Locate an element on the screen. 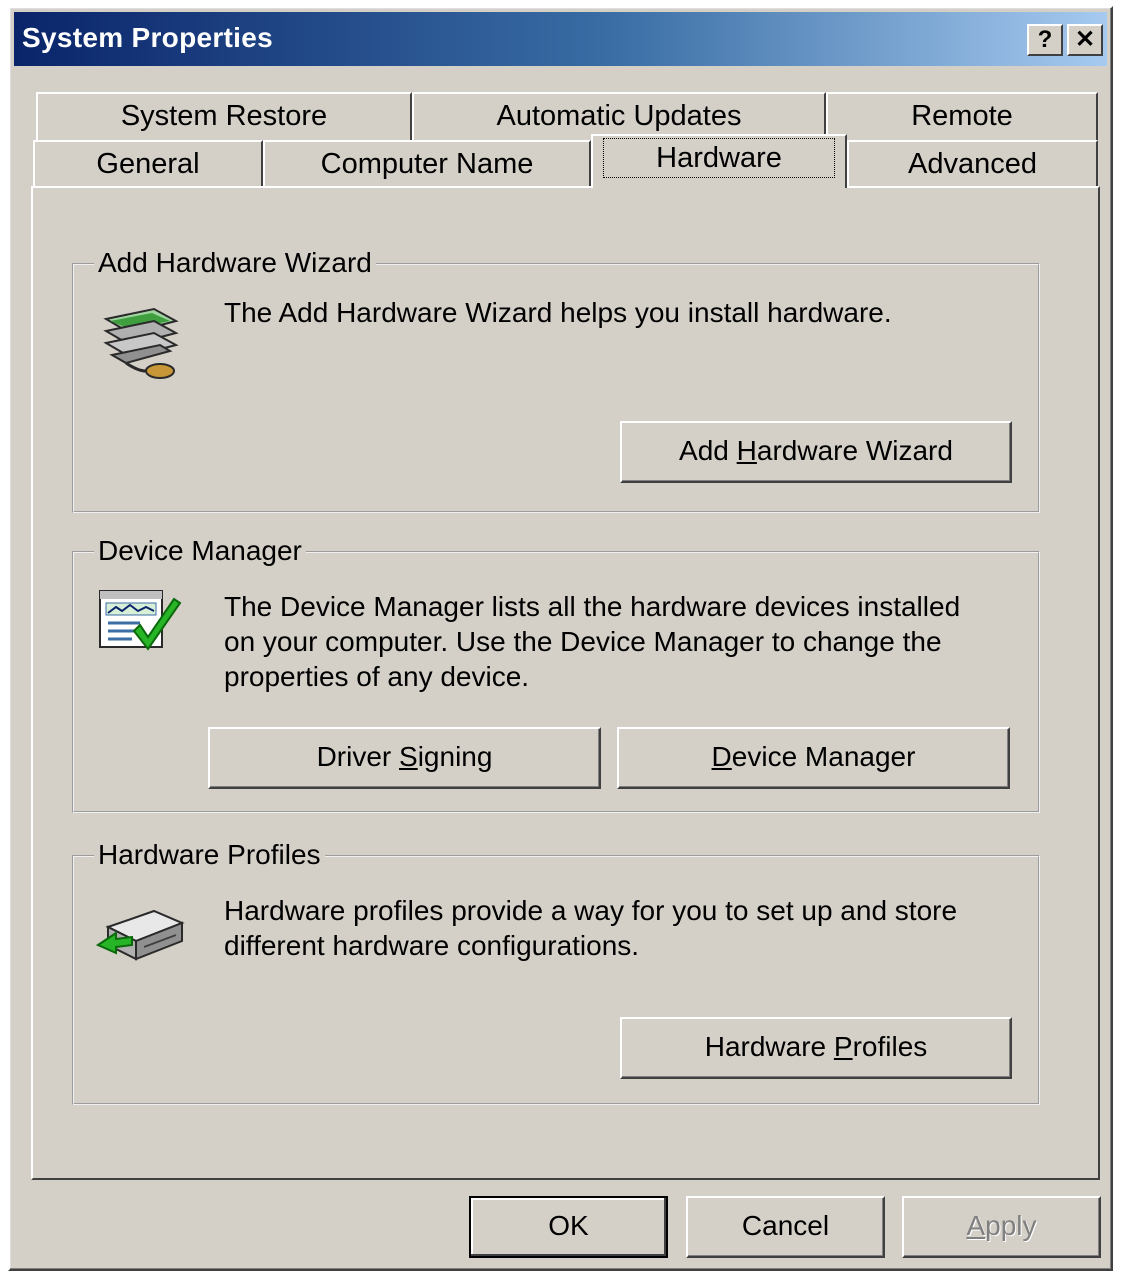 This screenshot has height=1277, width=1123. button-label-post: evice Manager is located at coordinates (823, 756).